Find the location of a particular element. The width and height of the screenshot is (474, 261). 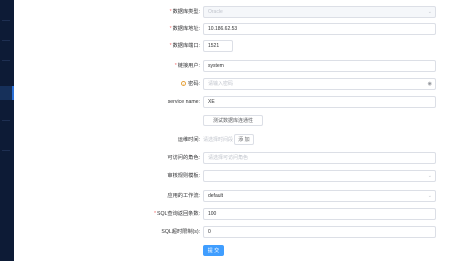

form-row-workflow: 应用的工作流: default ⌄ is located at coordinates (244, 196).